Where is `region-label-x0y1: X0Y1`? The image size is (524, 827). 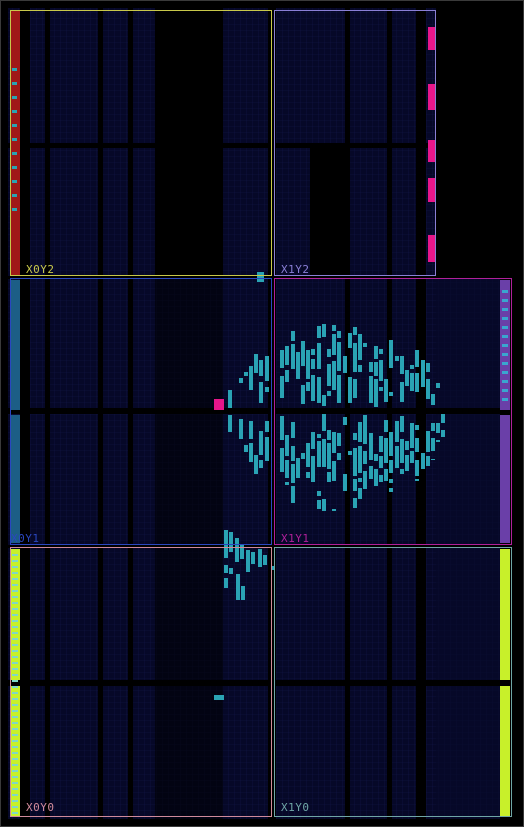
region-label-x0y1: X0Y1 is located at coordinates (25, 538).